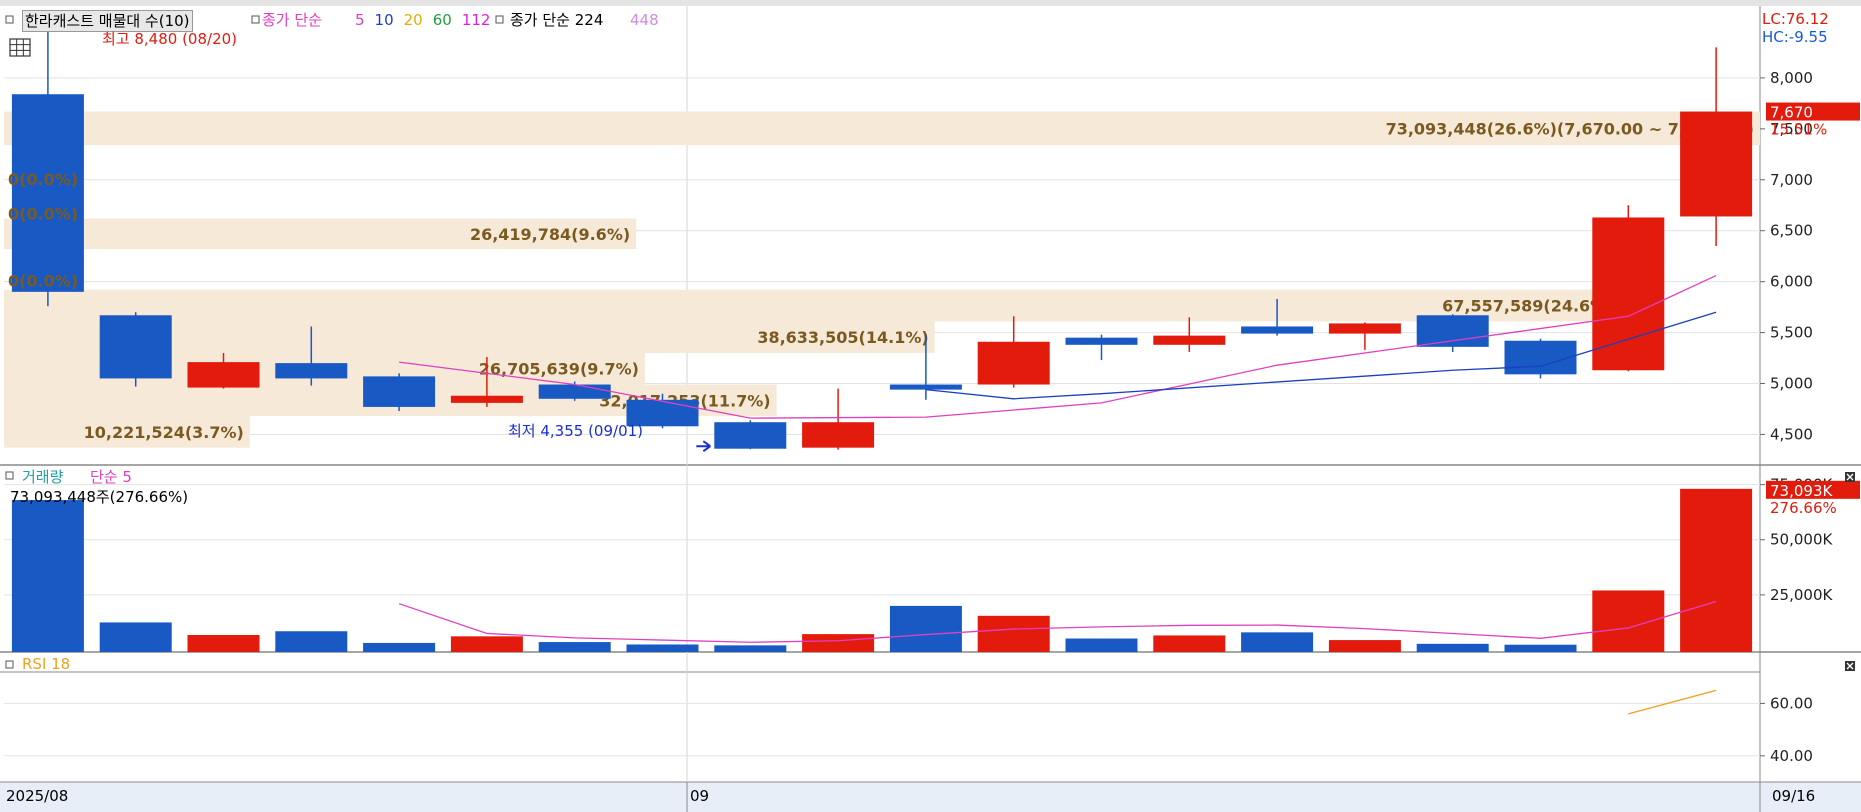 Image resolution: width=1861 pixels, height=812 pixels. I want to click on ma-period-60: 60, so click(442, 20).